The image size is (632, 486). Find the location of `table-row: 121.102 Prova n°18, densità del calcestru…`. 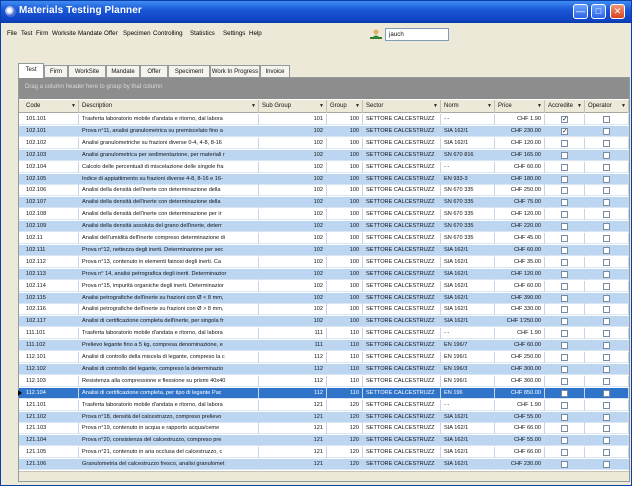

table-row: 121.102 Prova n°18, densità del calcestru… is located at coordinates (324, 417).